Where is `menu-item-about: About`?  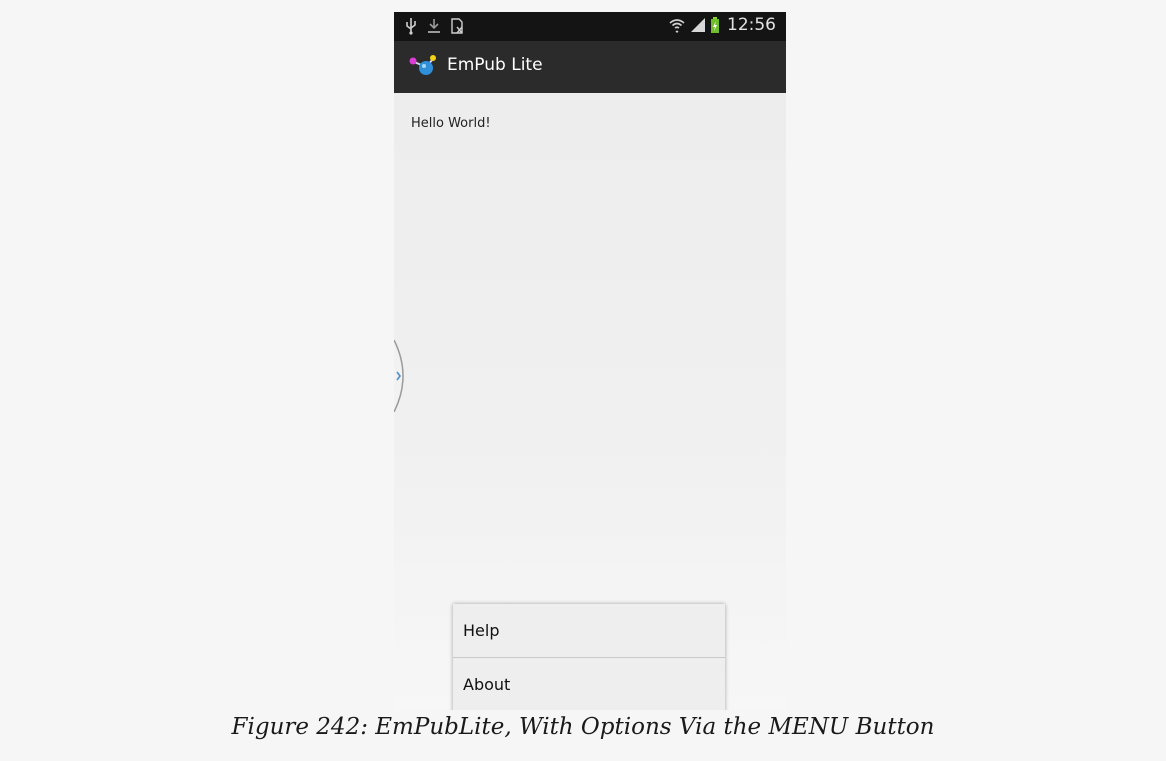 menu-item-about: About is located at coordinates (589, 684).